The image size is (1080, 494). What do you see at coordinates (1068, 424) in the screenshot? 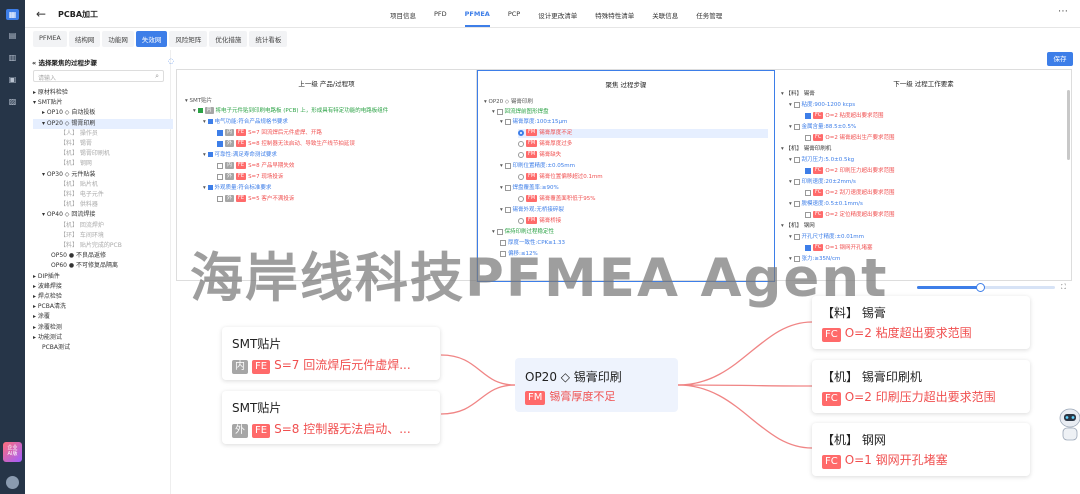
I see `robot-assistant-icon` at bounding box center [1068, 424].